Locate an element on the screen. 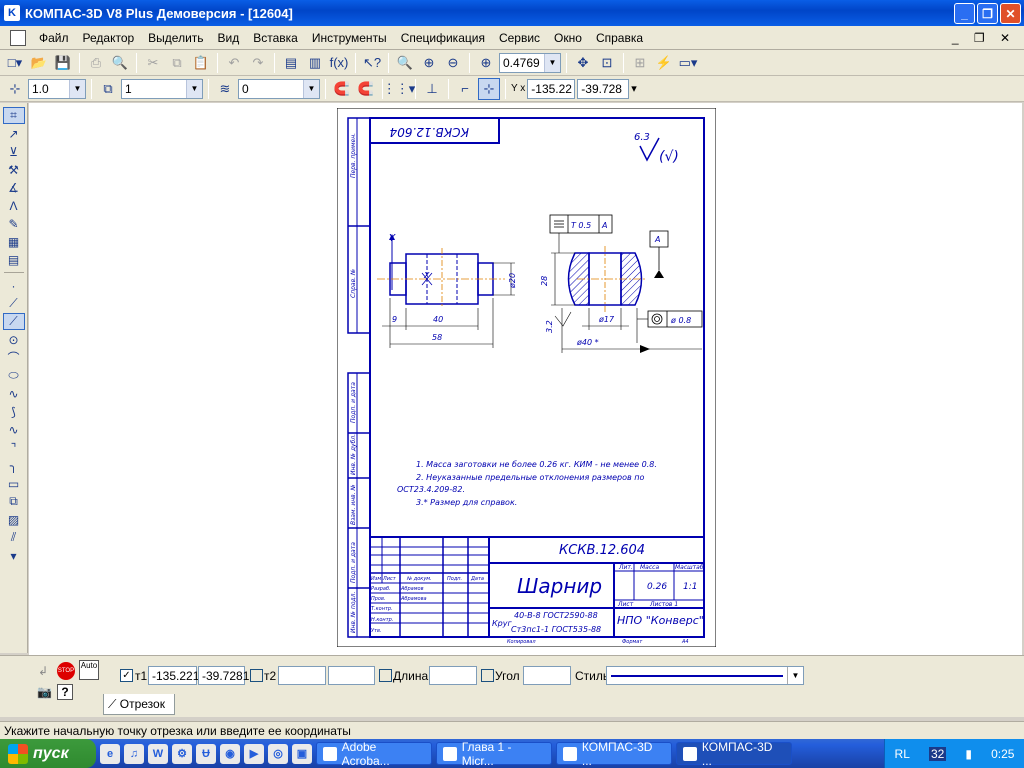  symbols-tab-icon: ⊻ is located at coordinates (14, 151).